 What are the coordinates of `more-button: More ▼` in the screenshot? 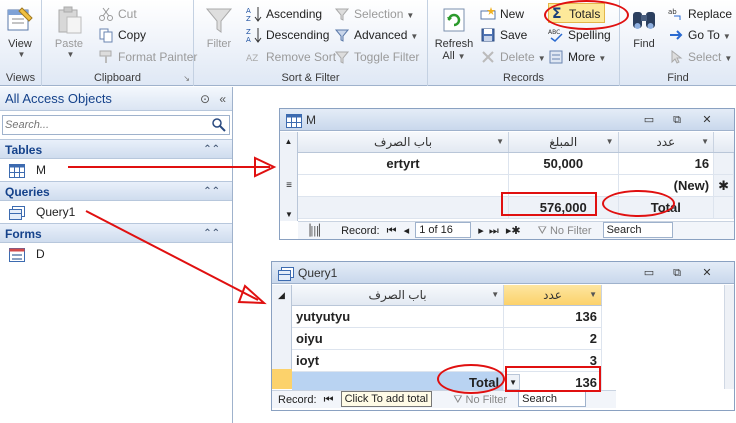 It's located at (577, 57).